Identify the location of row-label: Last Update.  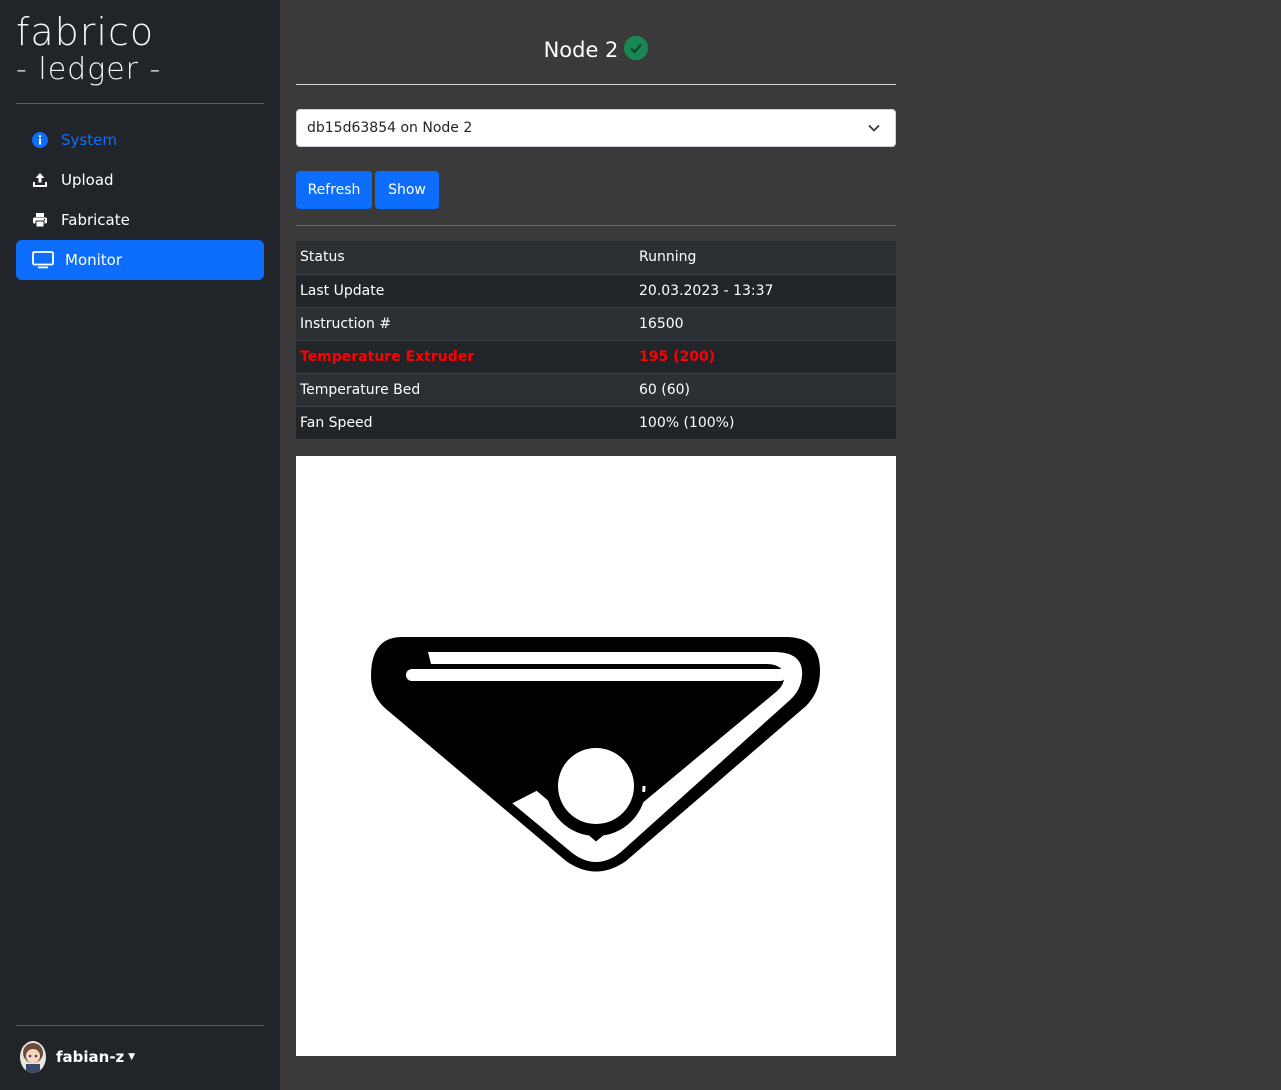
(465, 291).